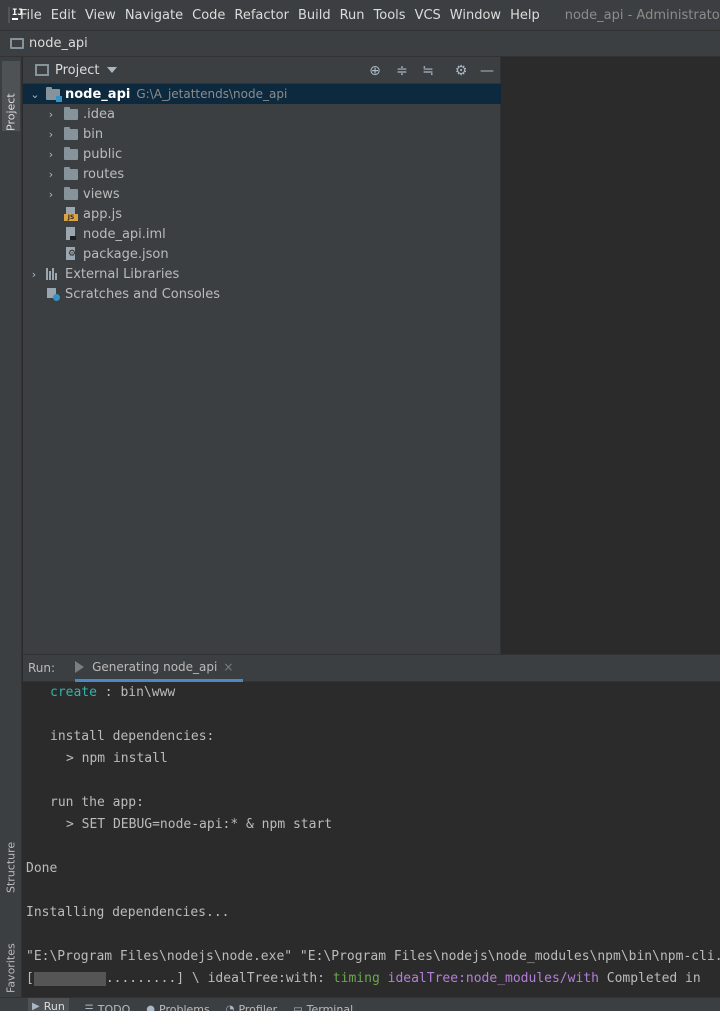 The image size is (720, 1011). I want to click on menu-refactor: Refactor, so click(261, 15).